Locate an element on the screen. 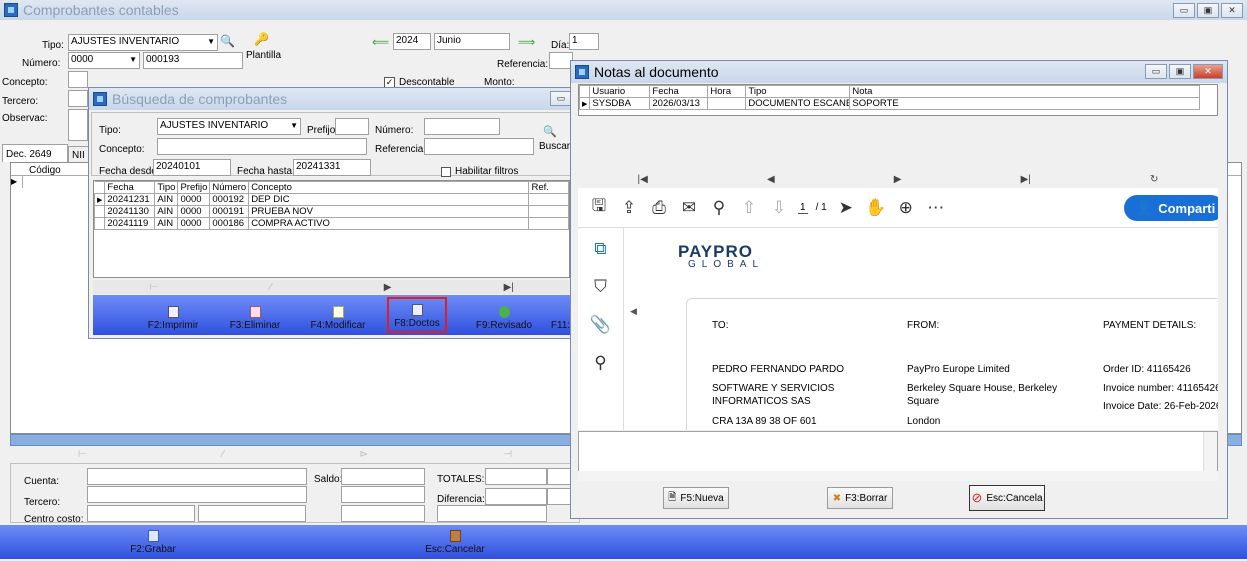  search-panel-icon: ⚲ is located at coordinates (601, 363).